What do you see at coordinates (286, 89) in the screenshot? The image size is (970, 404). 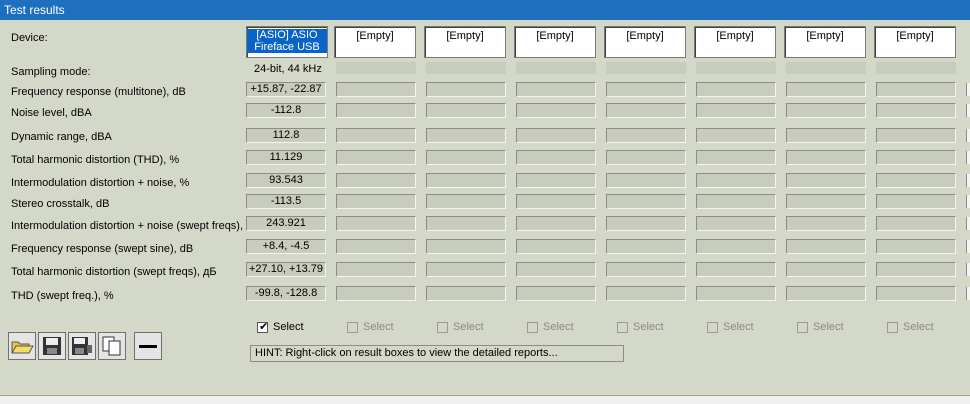 I see `result-cell: +15.87, -22.87` at bounding box center [286, 89].